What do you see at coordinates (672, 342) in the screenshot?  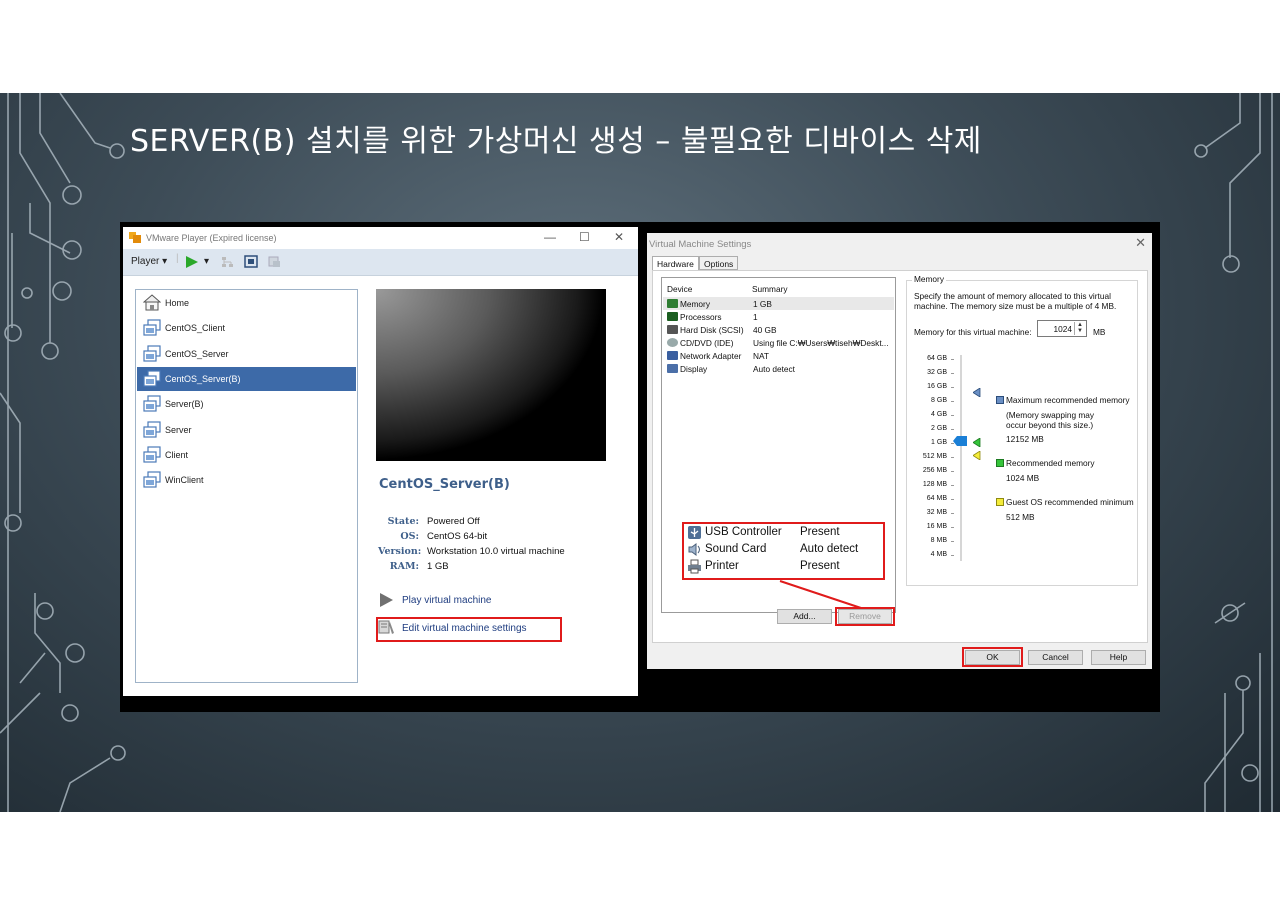 I see `cd-icon` at bounding box center [672, 342].